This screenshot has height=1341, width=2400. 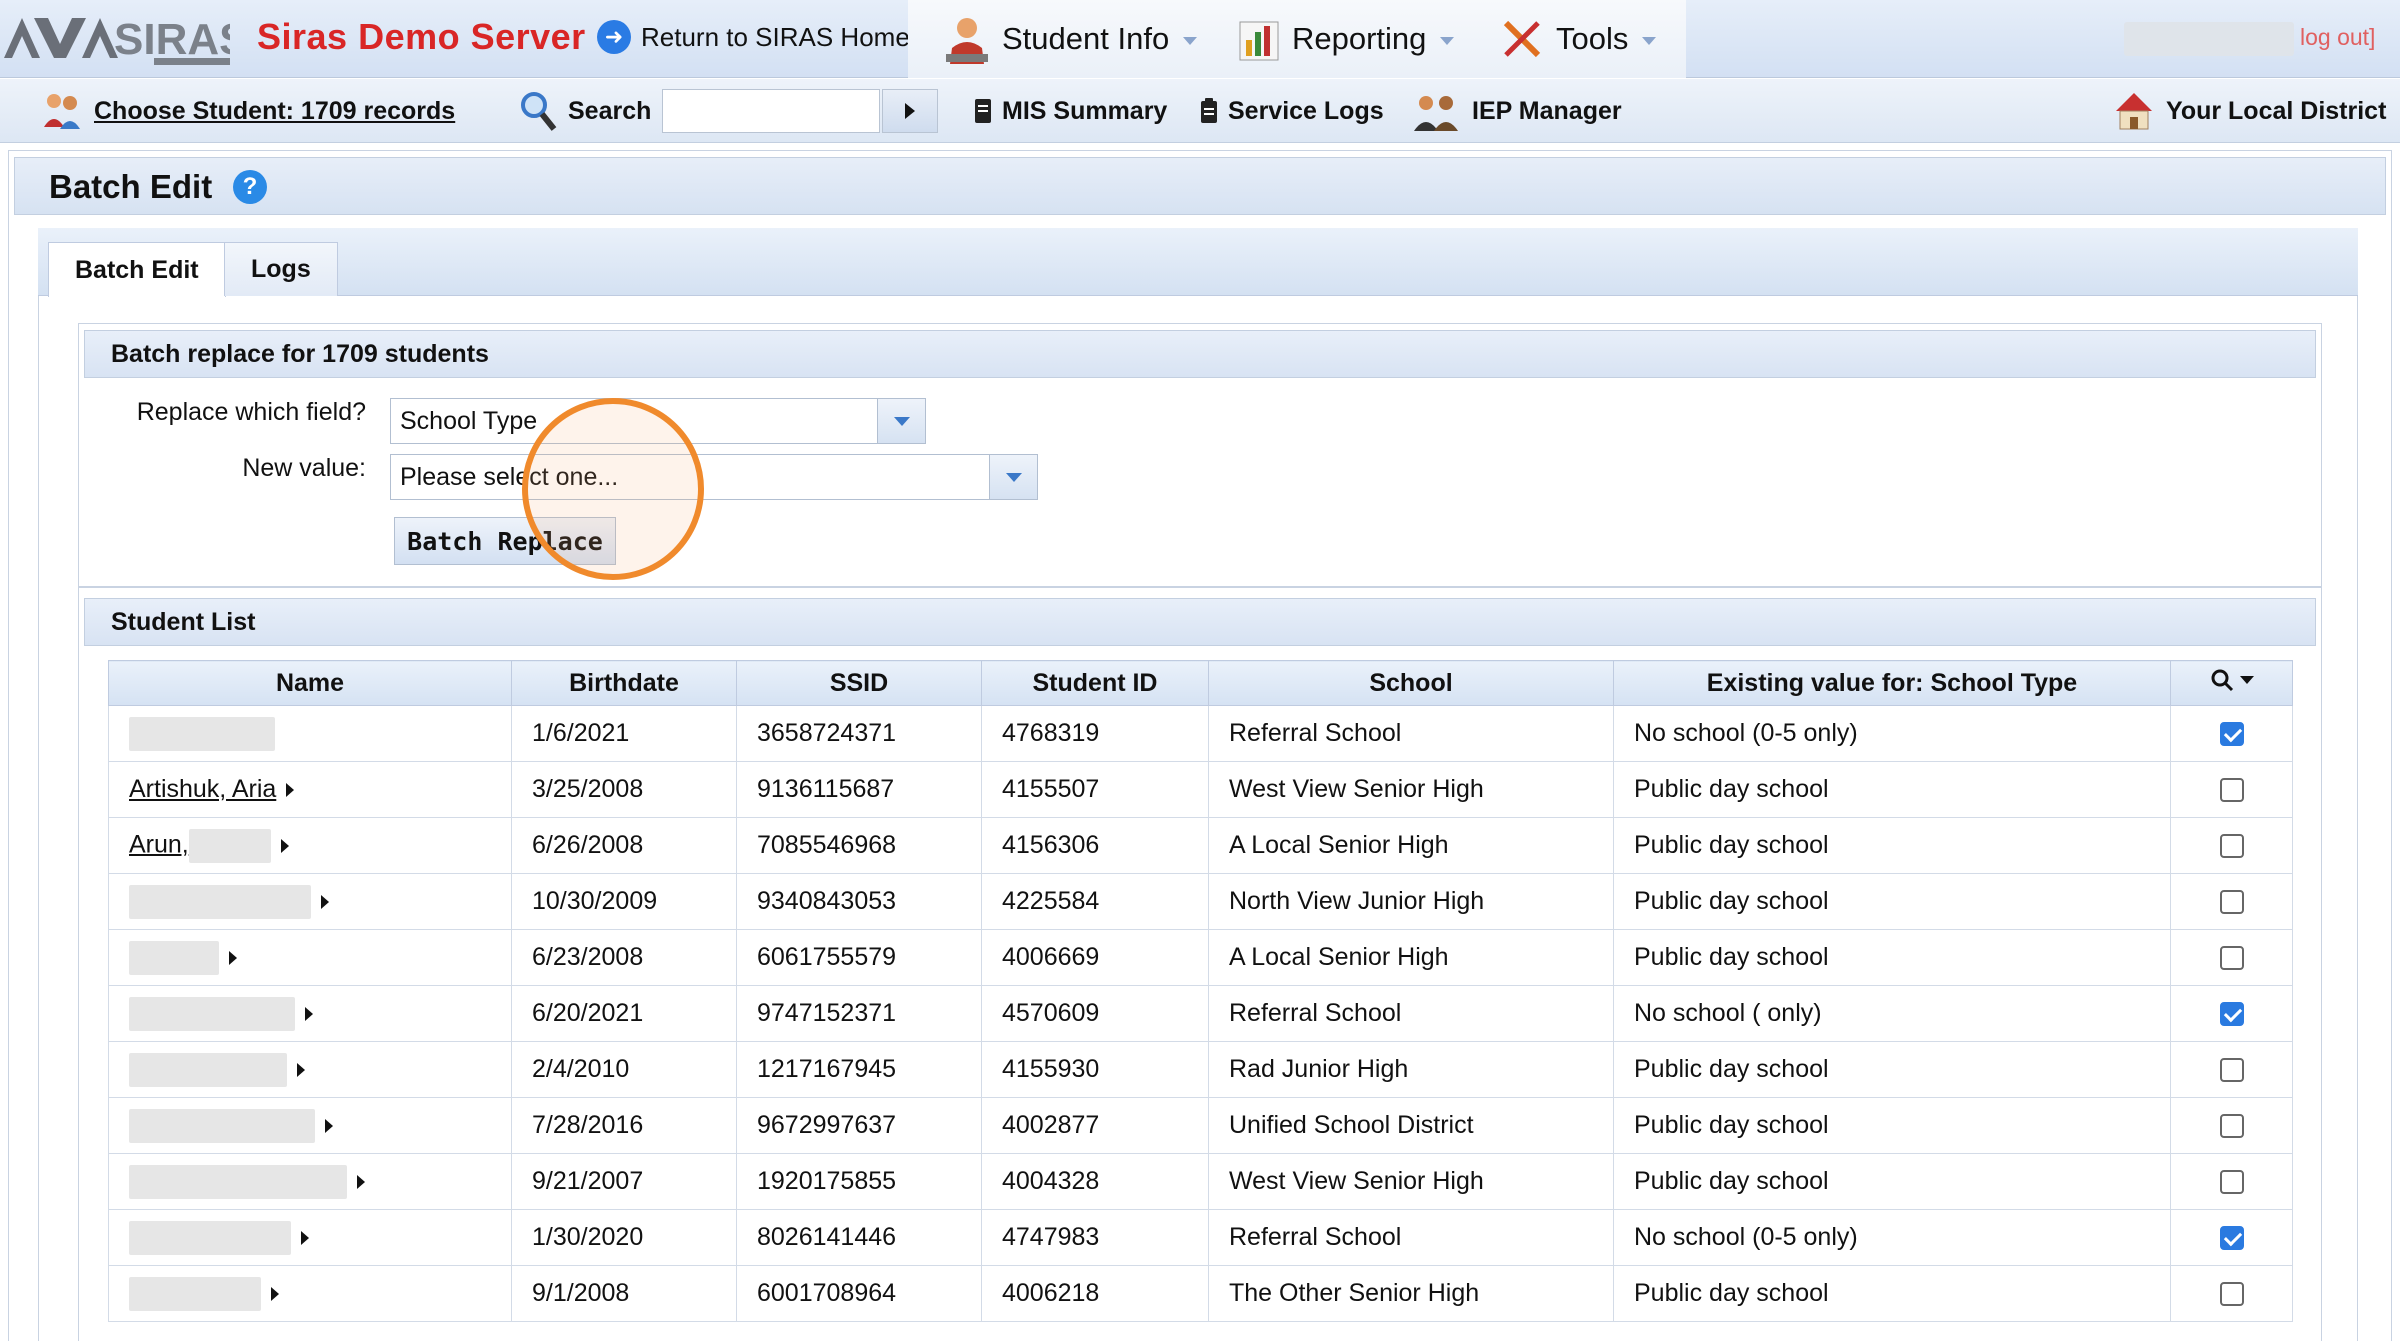 I want to click on clipboard-icon, so click(x=1209, y=110).